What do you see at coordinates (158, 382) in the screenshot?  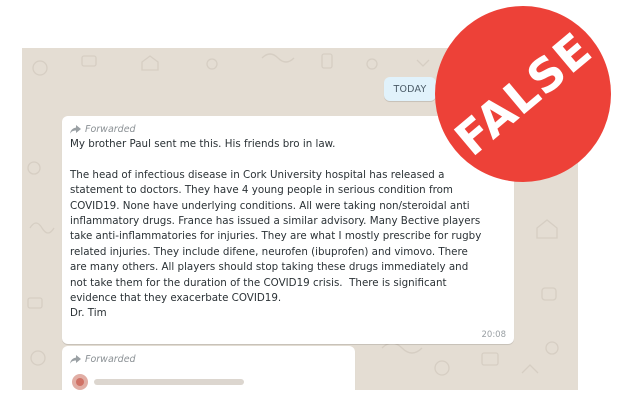 I see `blurred-content-preview` at bounding box center [158, 382].